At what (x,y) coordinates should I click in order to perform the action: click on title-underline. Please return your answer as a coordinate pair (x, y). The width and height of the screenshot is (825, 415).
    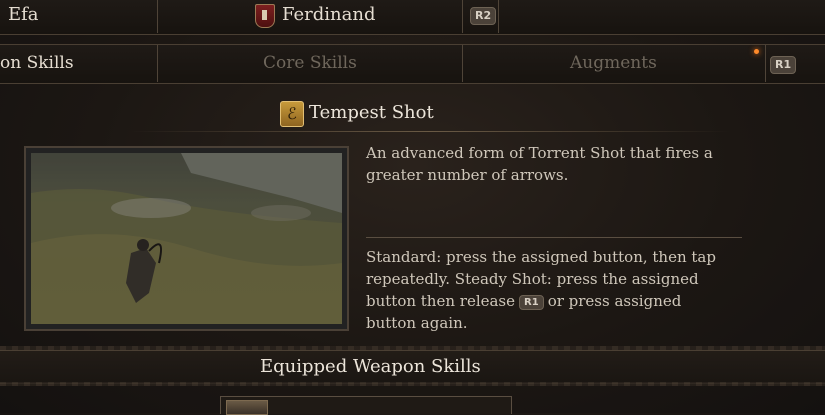
    Looking at the image, I should click on (430, 131).